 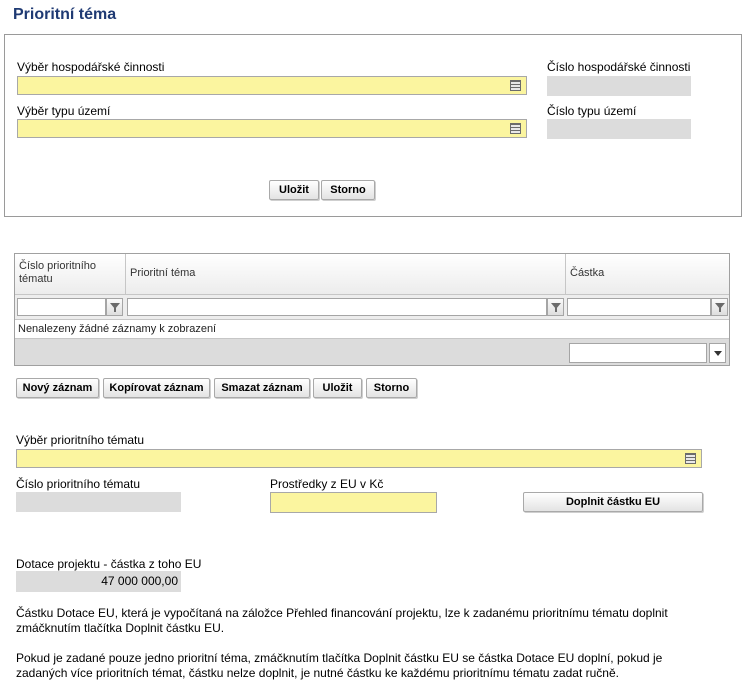 I want to click on topic-number-field, so click(x=98, y=502).